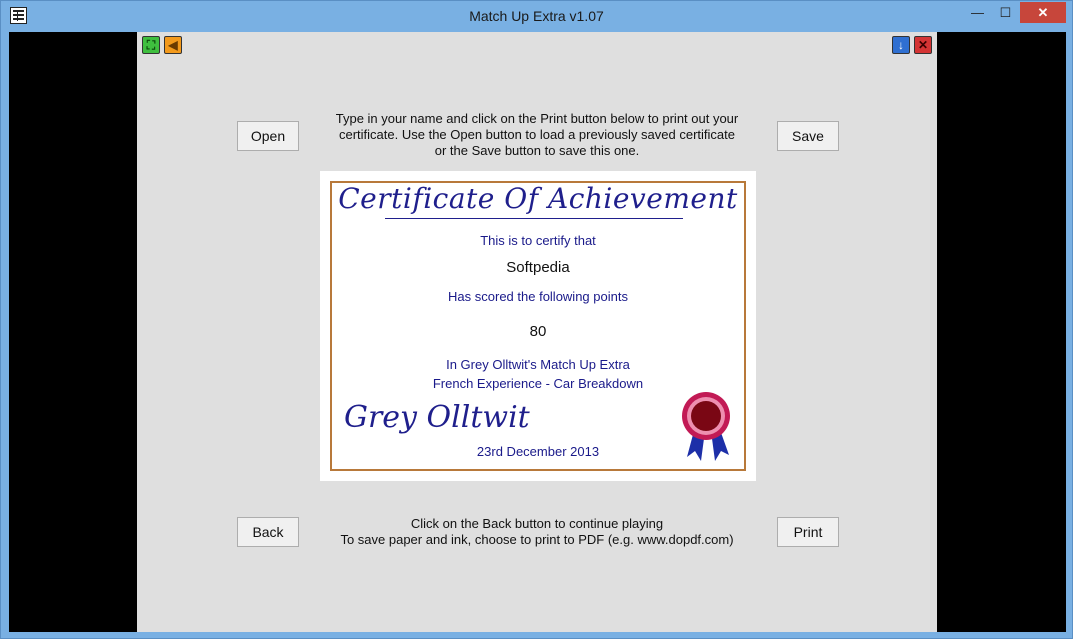 This screenshot has height=639, width=1073. I want to click on open-button: Open, so click(268, 136).